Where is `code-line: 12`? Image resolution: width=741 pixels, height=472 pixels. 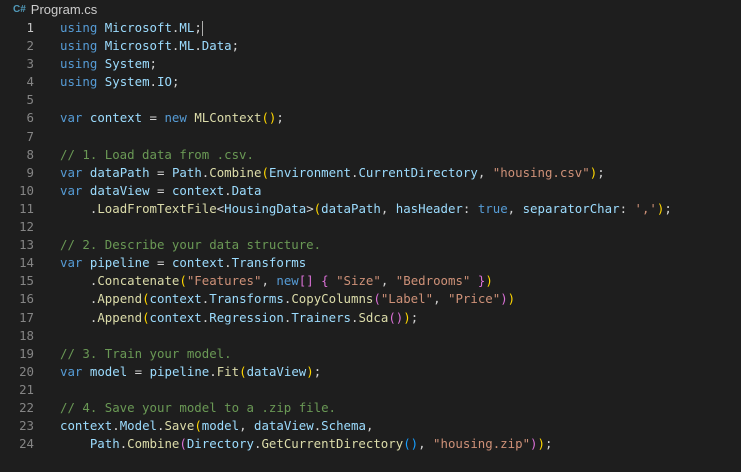 code-line: 12 is located at coordinates (370, 227).